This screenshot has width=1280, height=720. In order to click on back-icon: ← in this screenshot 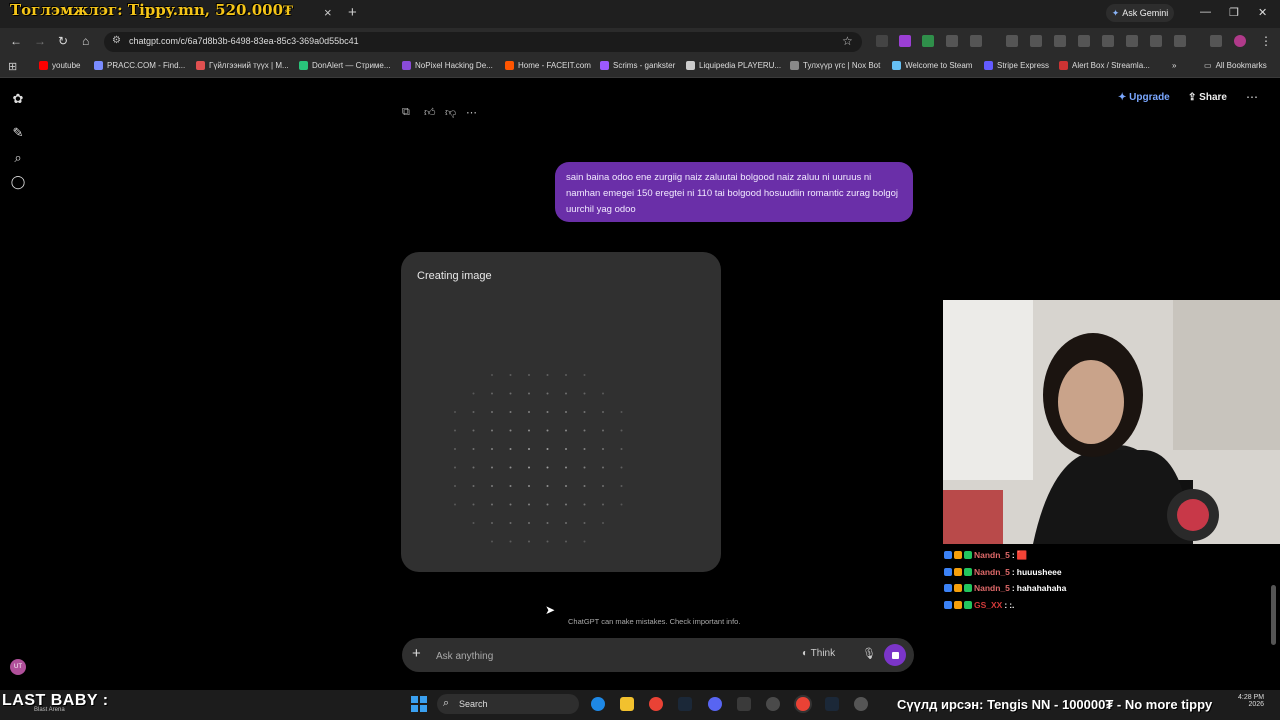, I will do `click(16, 41)`.